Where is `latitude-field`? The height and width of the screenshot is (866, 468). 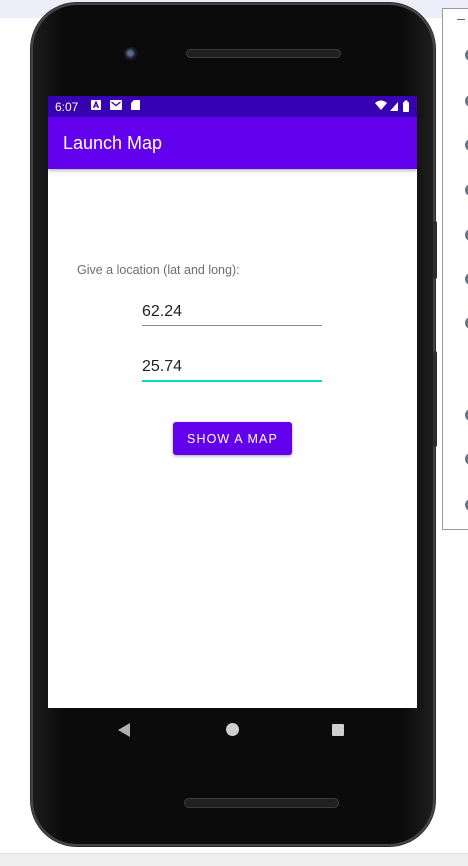 latitude-field is located at coordinates (232, 313).